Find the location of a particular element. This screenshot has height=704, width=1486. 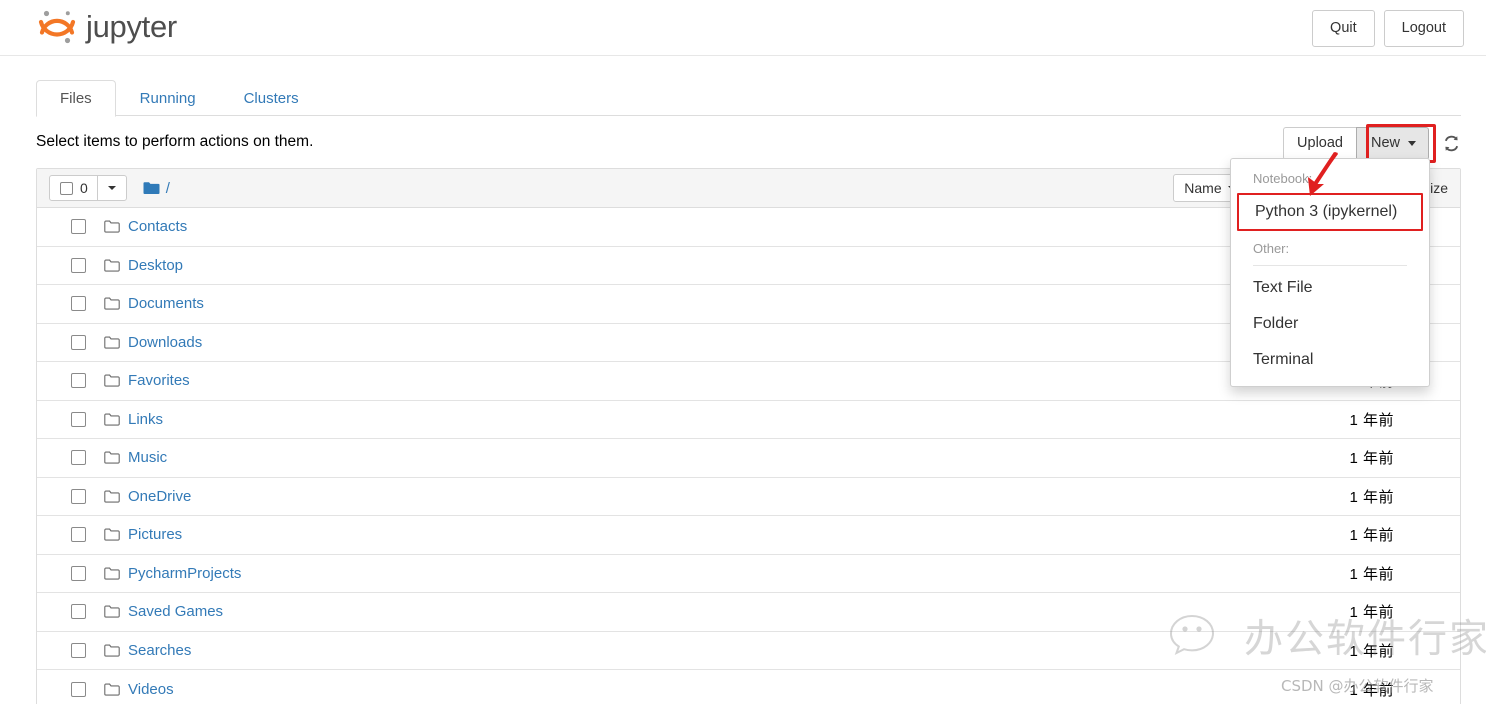

file-name-link: Contacts is located at coordinates (157, 226).